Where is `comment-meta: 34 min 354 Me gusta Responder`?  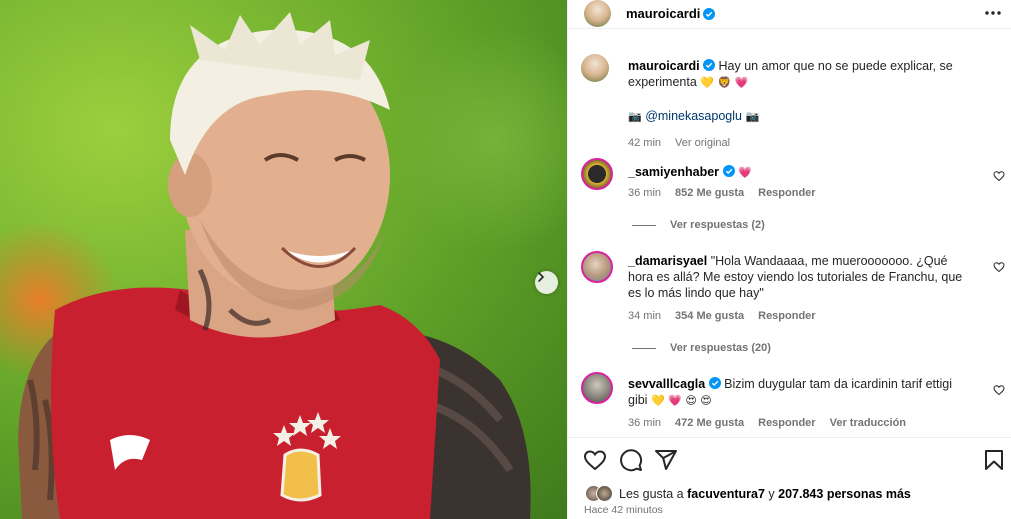 comment-meta: 34 min 354 Me gusta Responder is located at coordinates (722, 316).